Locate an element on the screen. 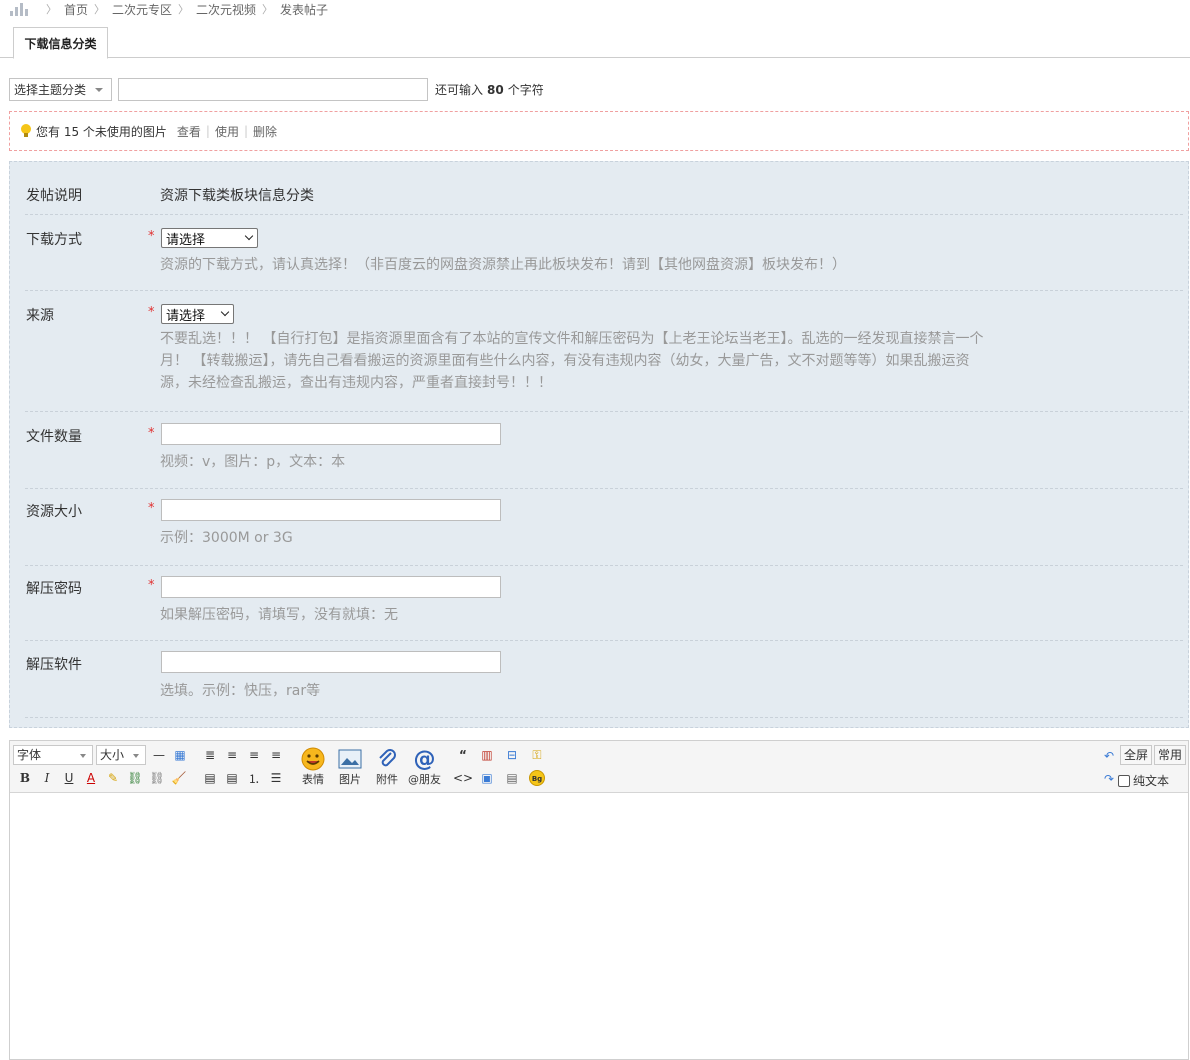  use-images-link: 使用 is located at coordinates (227, 131).